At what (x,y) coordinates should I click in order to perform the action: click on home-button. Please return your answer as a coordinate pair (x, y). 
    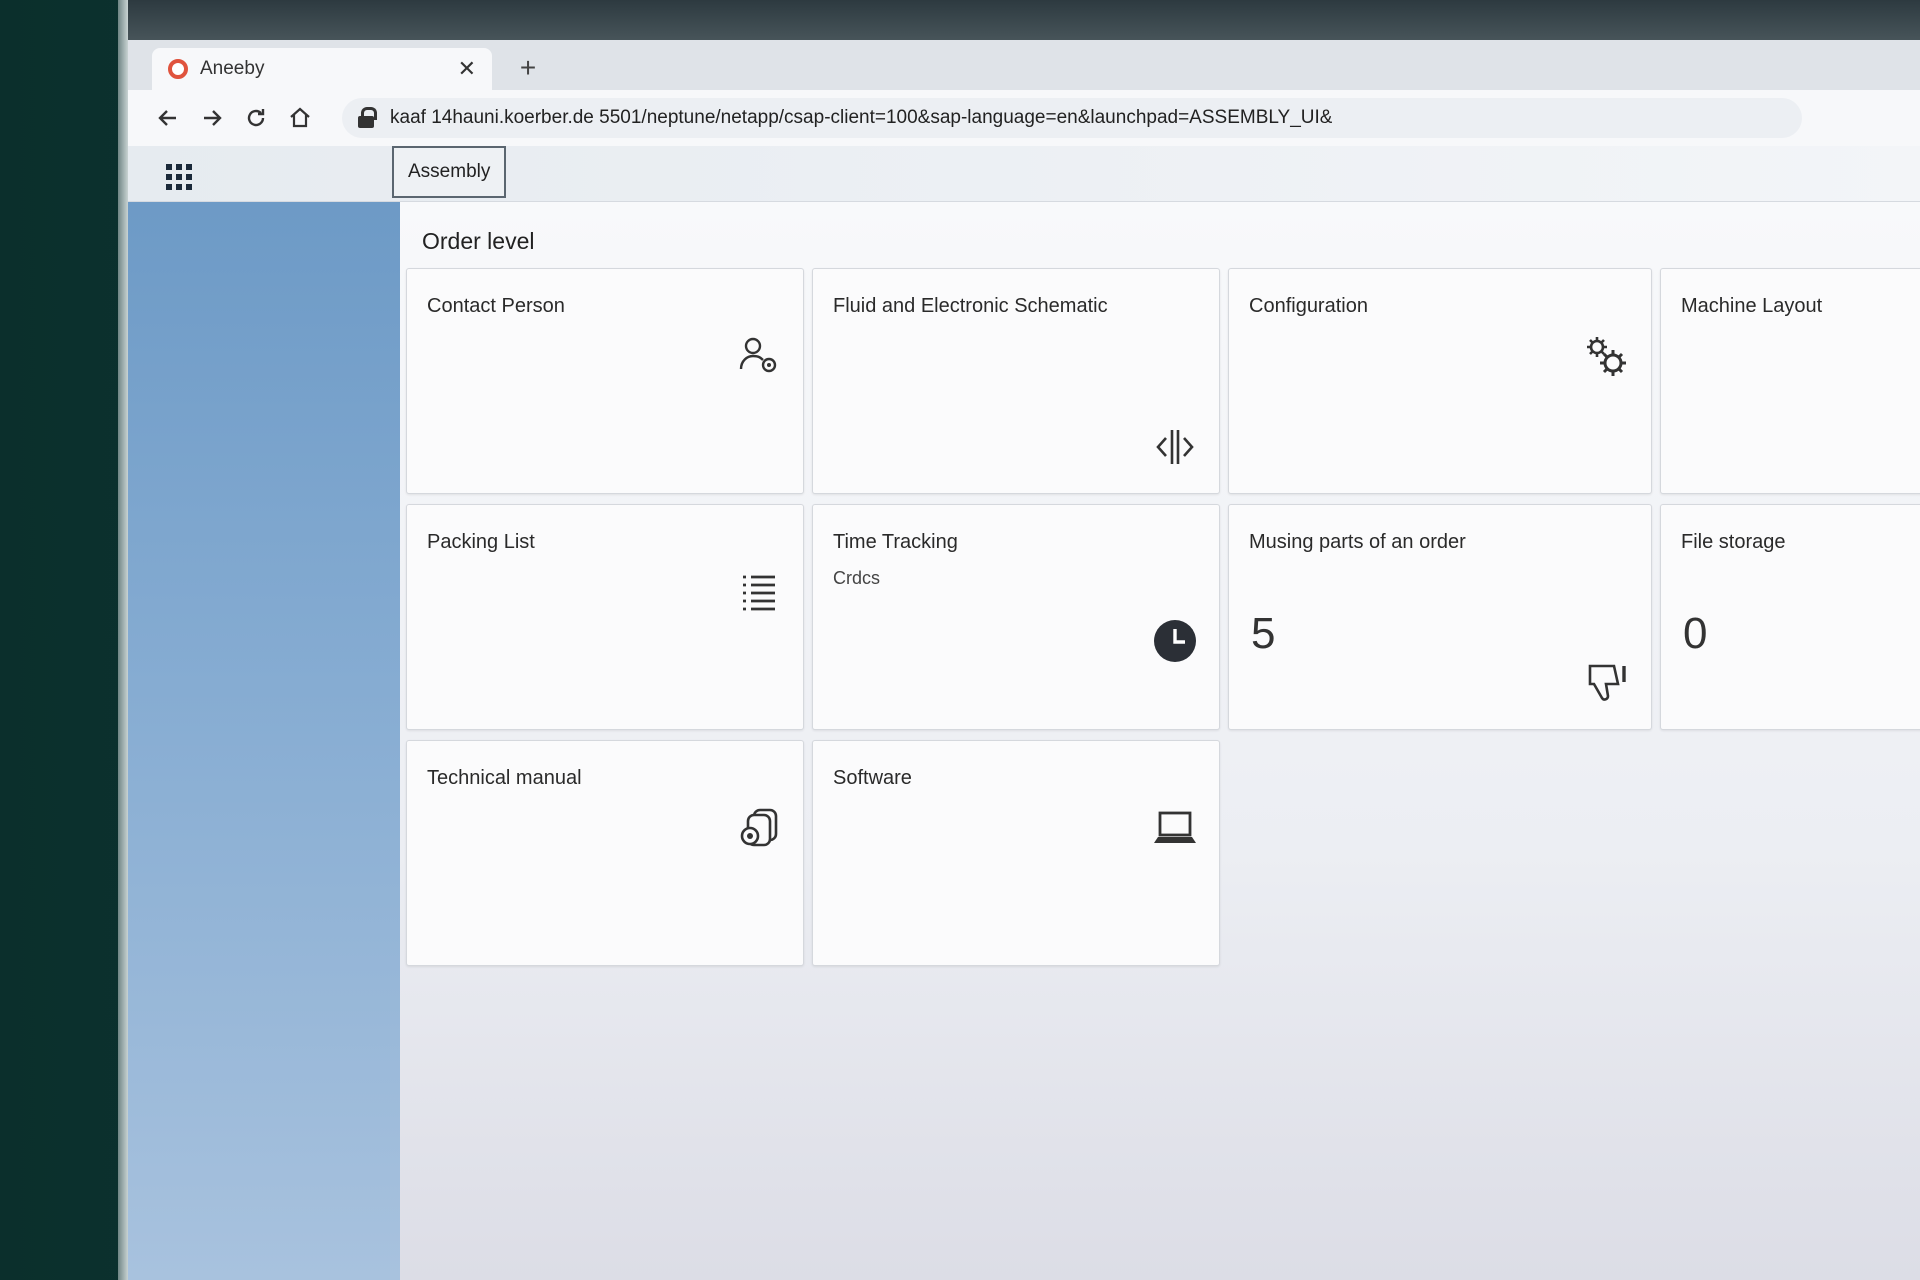
    Looking at the image, I should click on (300, 118).